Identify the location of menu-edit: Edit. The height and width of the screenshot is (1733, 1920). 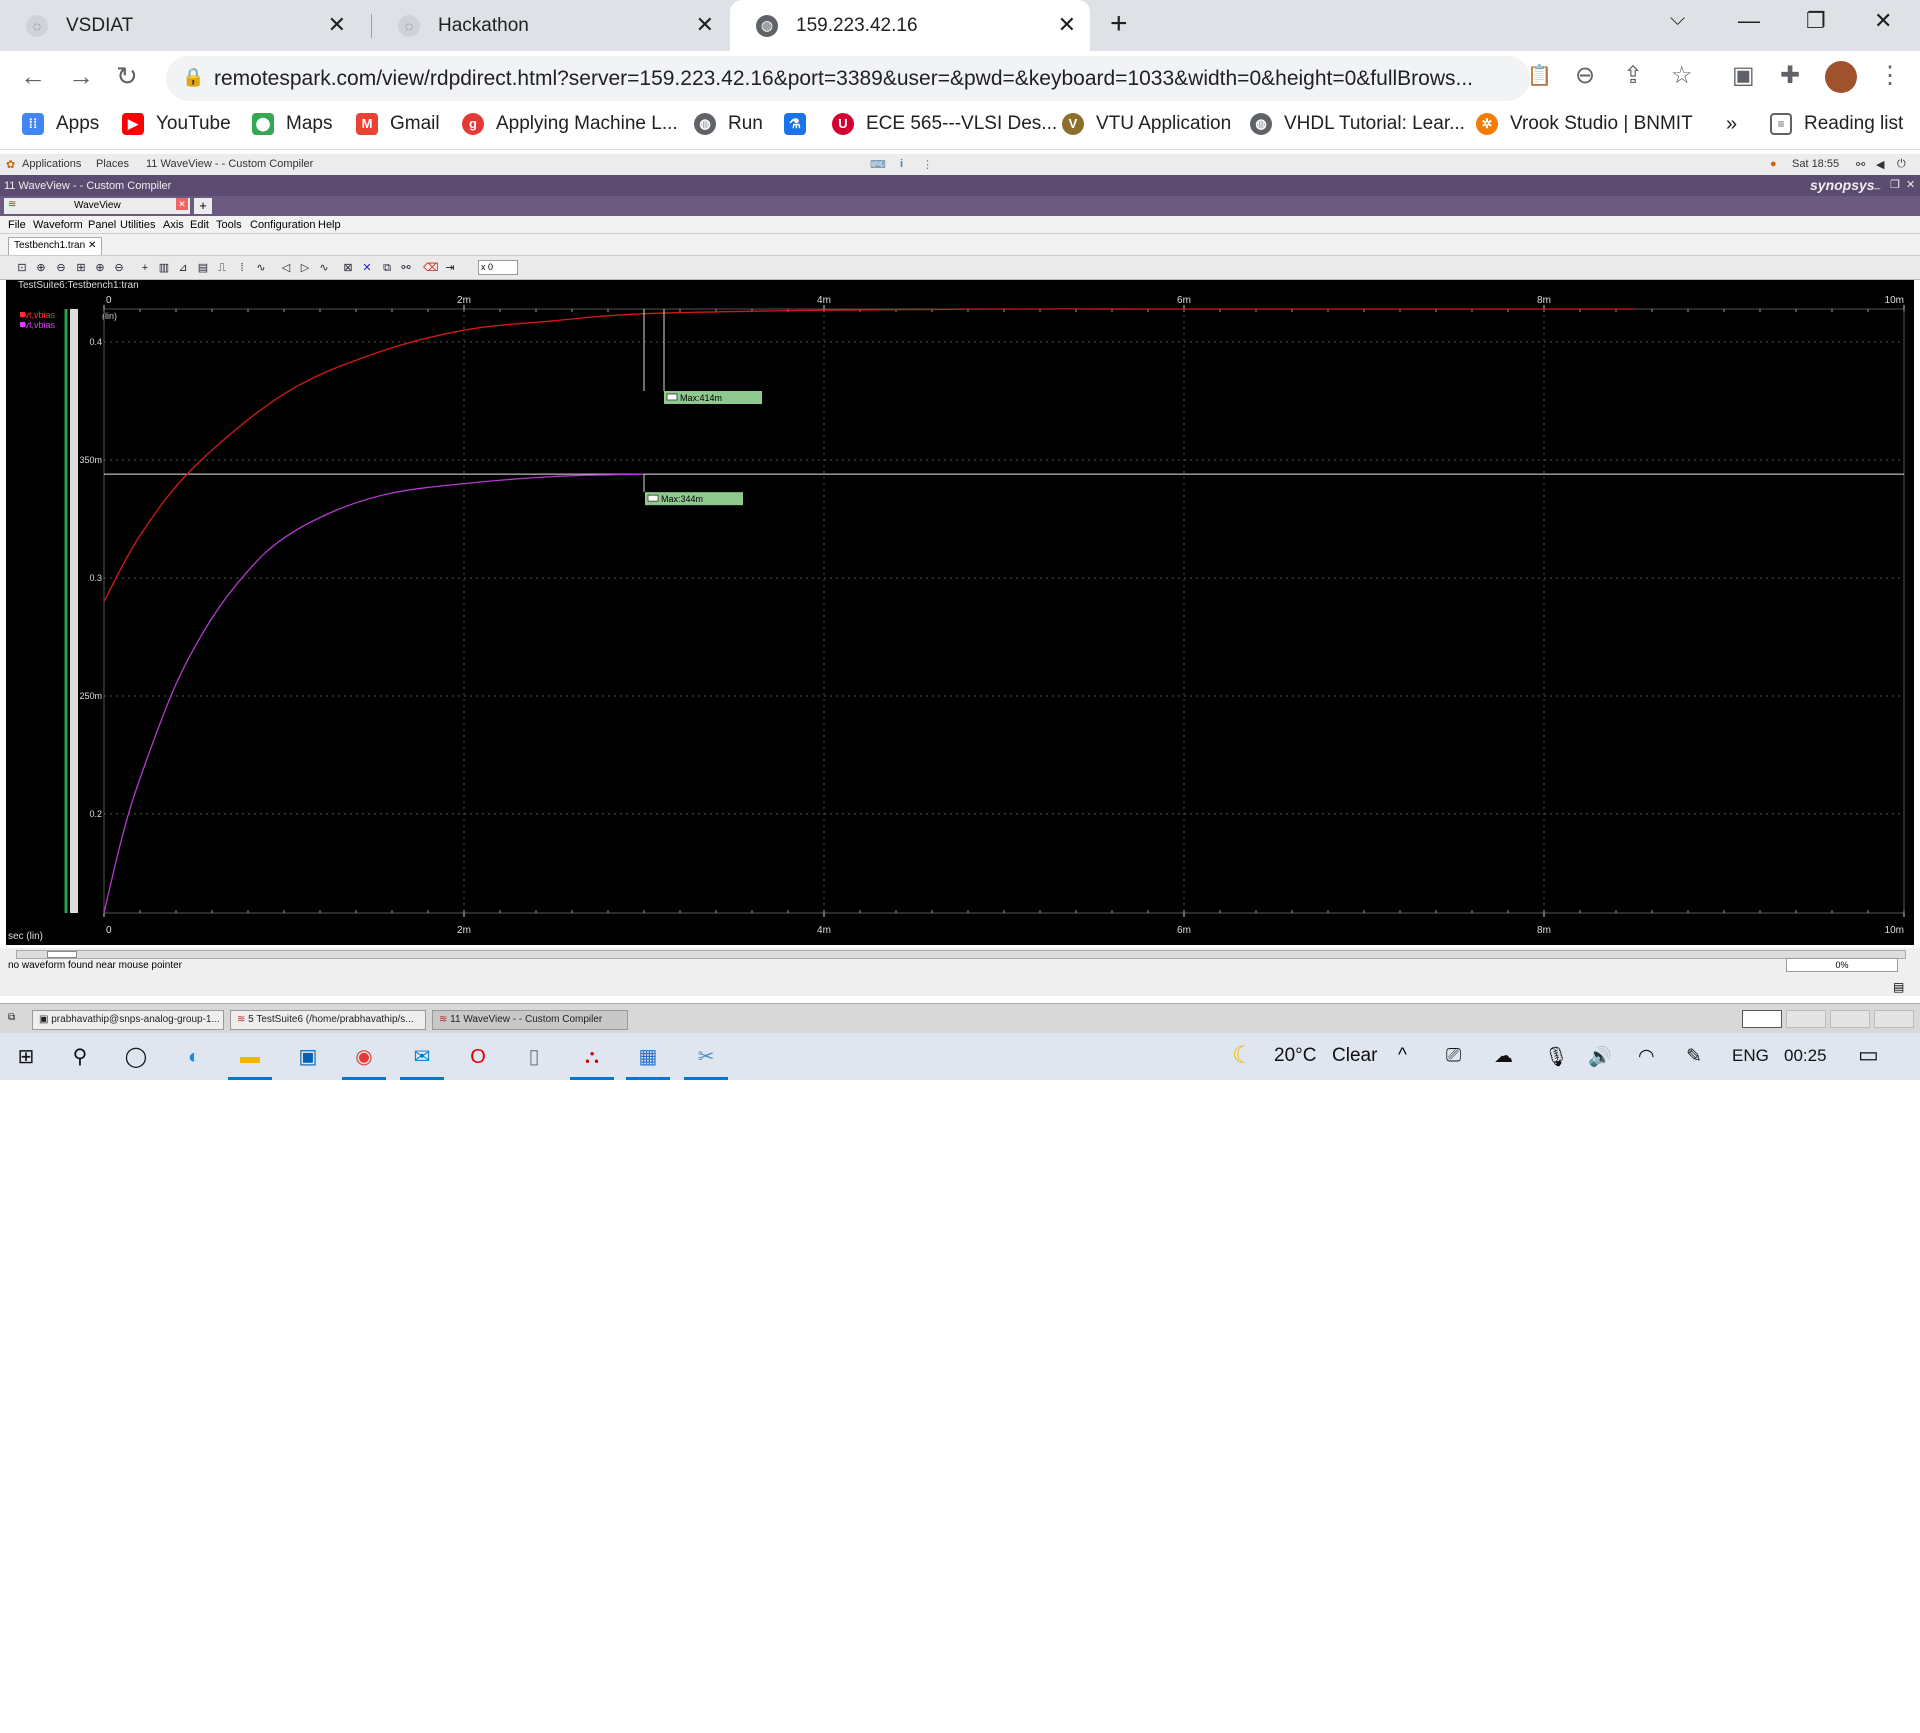
(199, 225).